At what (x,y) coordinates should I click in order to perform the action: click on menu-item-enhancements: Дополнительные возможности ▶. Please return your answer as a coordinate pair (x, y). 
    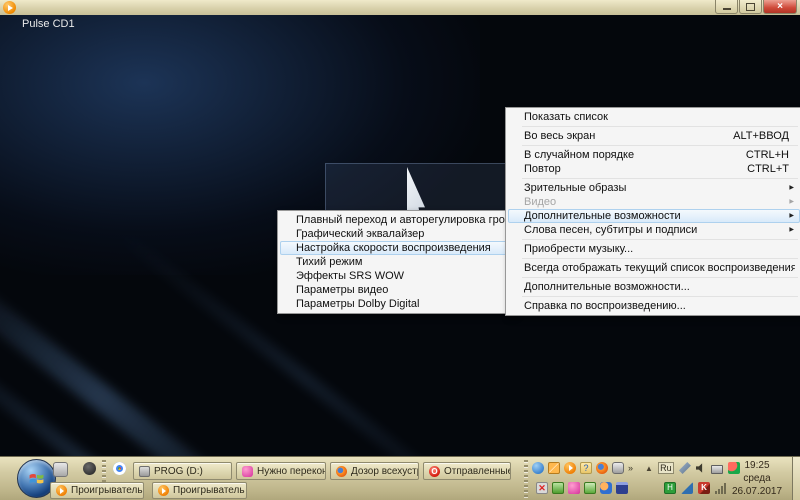
    Looking at the image, I should click on (654, 216).